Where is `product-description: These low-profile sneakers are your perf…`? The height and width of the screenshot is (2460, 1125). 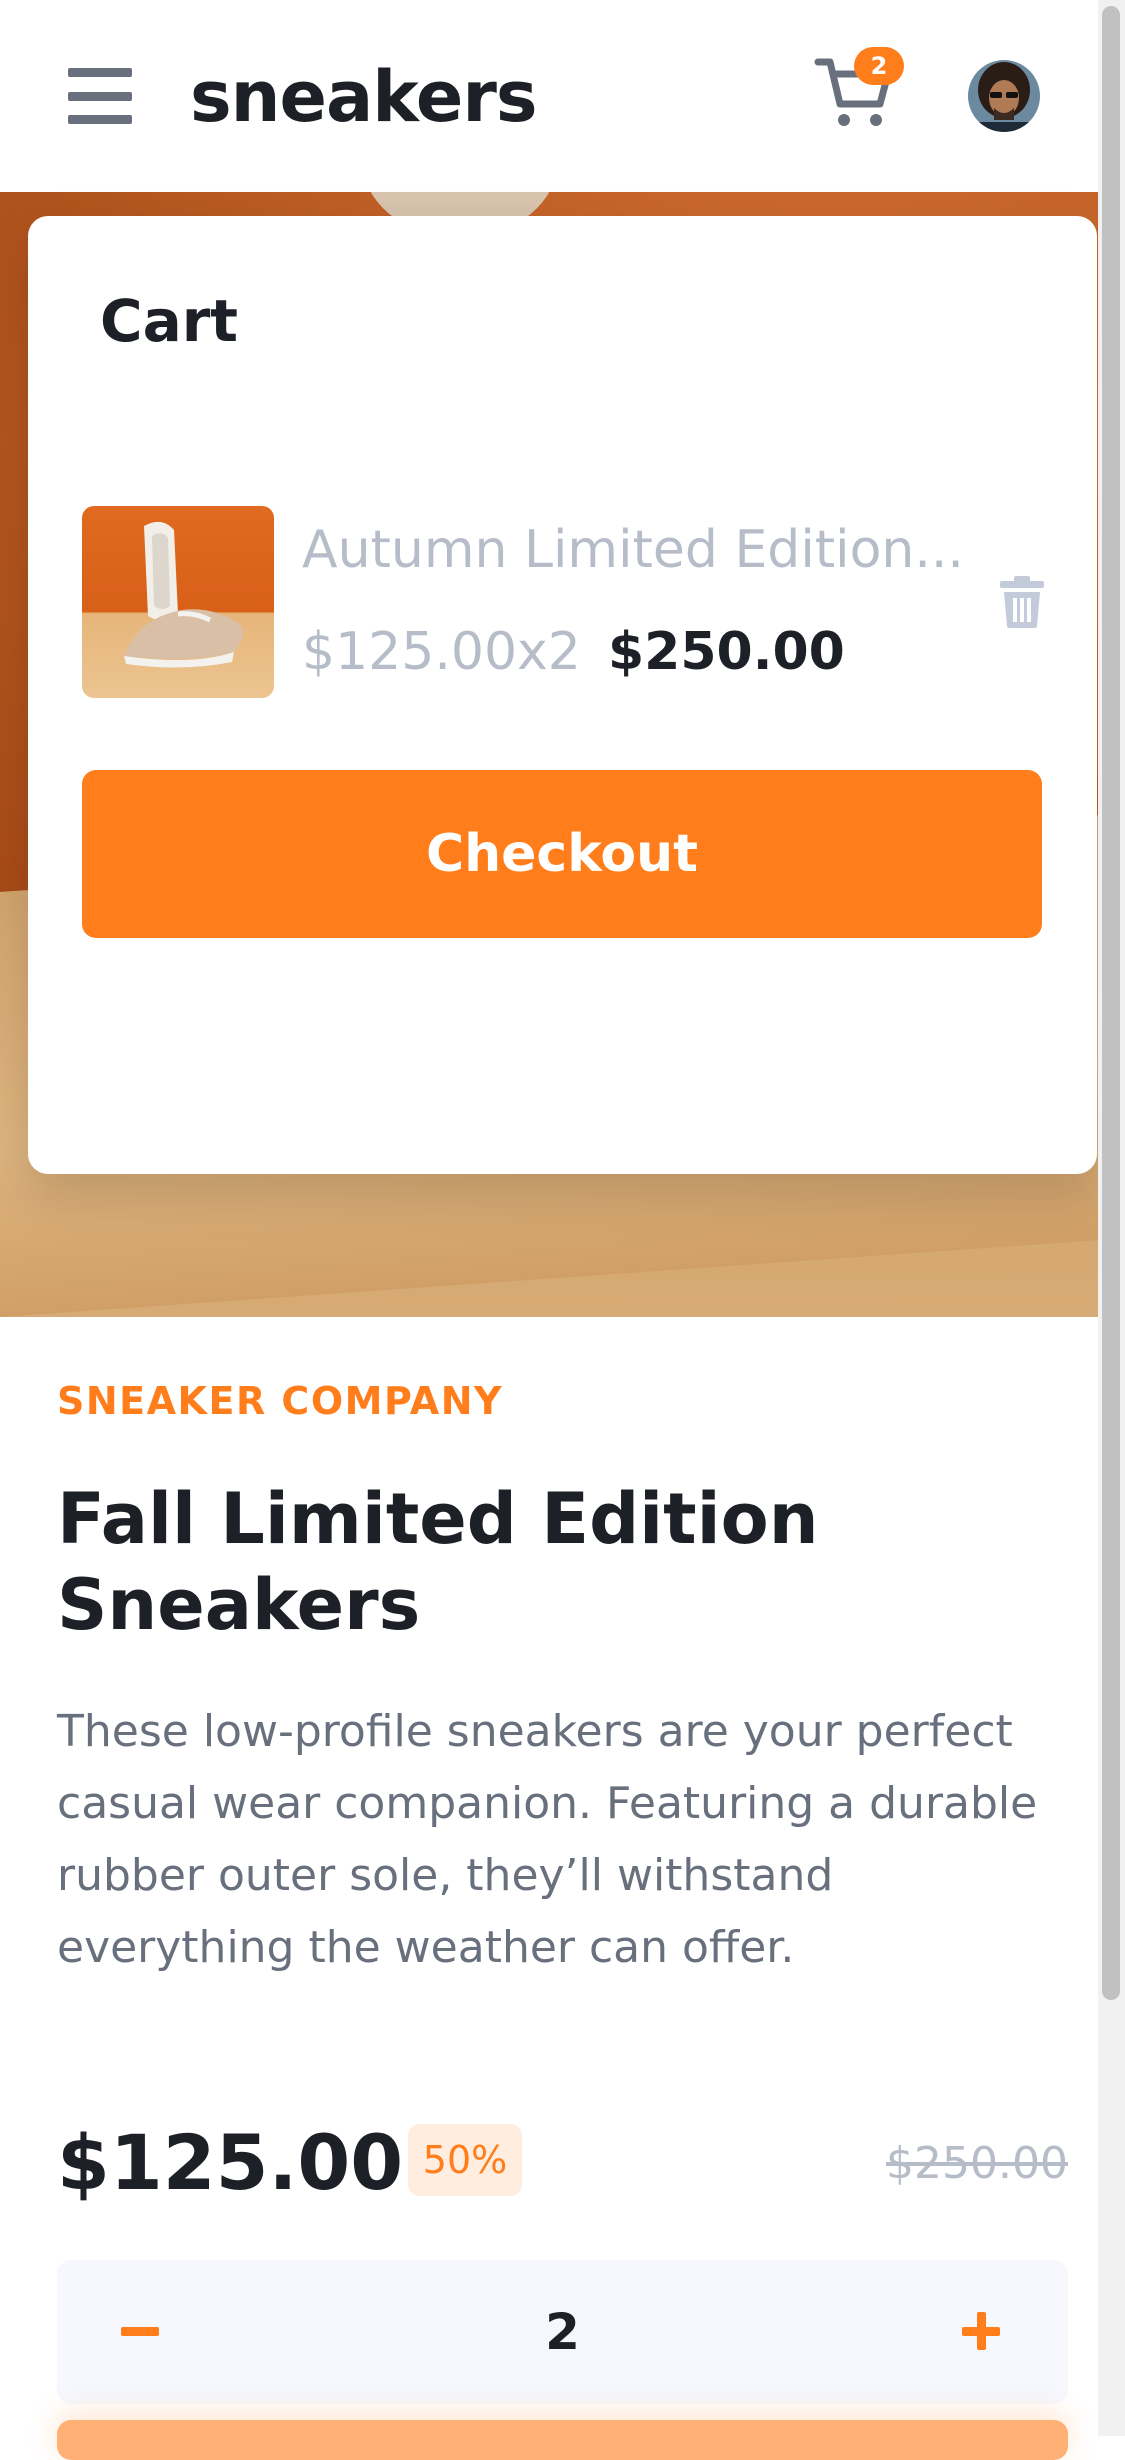
product-description: These low-profile sneakers are your perf… is located at coordinates (547, 1839).